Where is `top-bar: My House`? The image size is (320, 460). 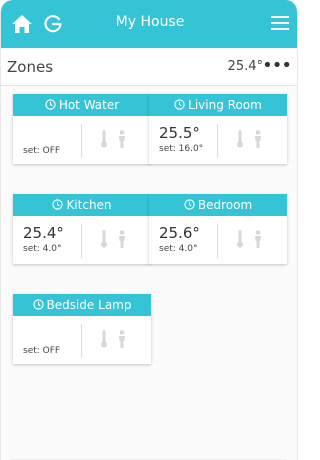 top-bar: My House is located at coordinates (149, 24).